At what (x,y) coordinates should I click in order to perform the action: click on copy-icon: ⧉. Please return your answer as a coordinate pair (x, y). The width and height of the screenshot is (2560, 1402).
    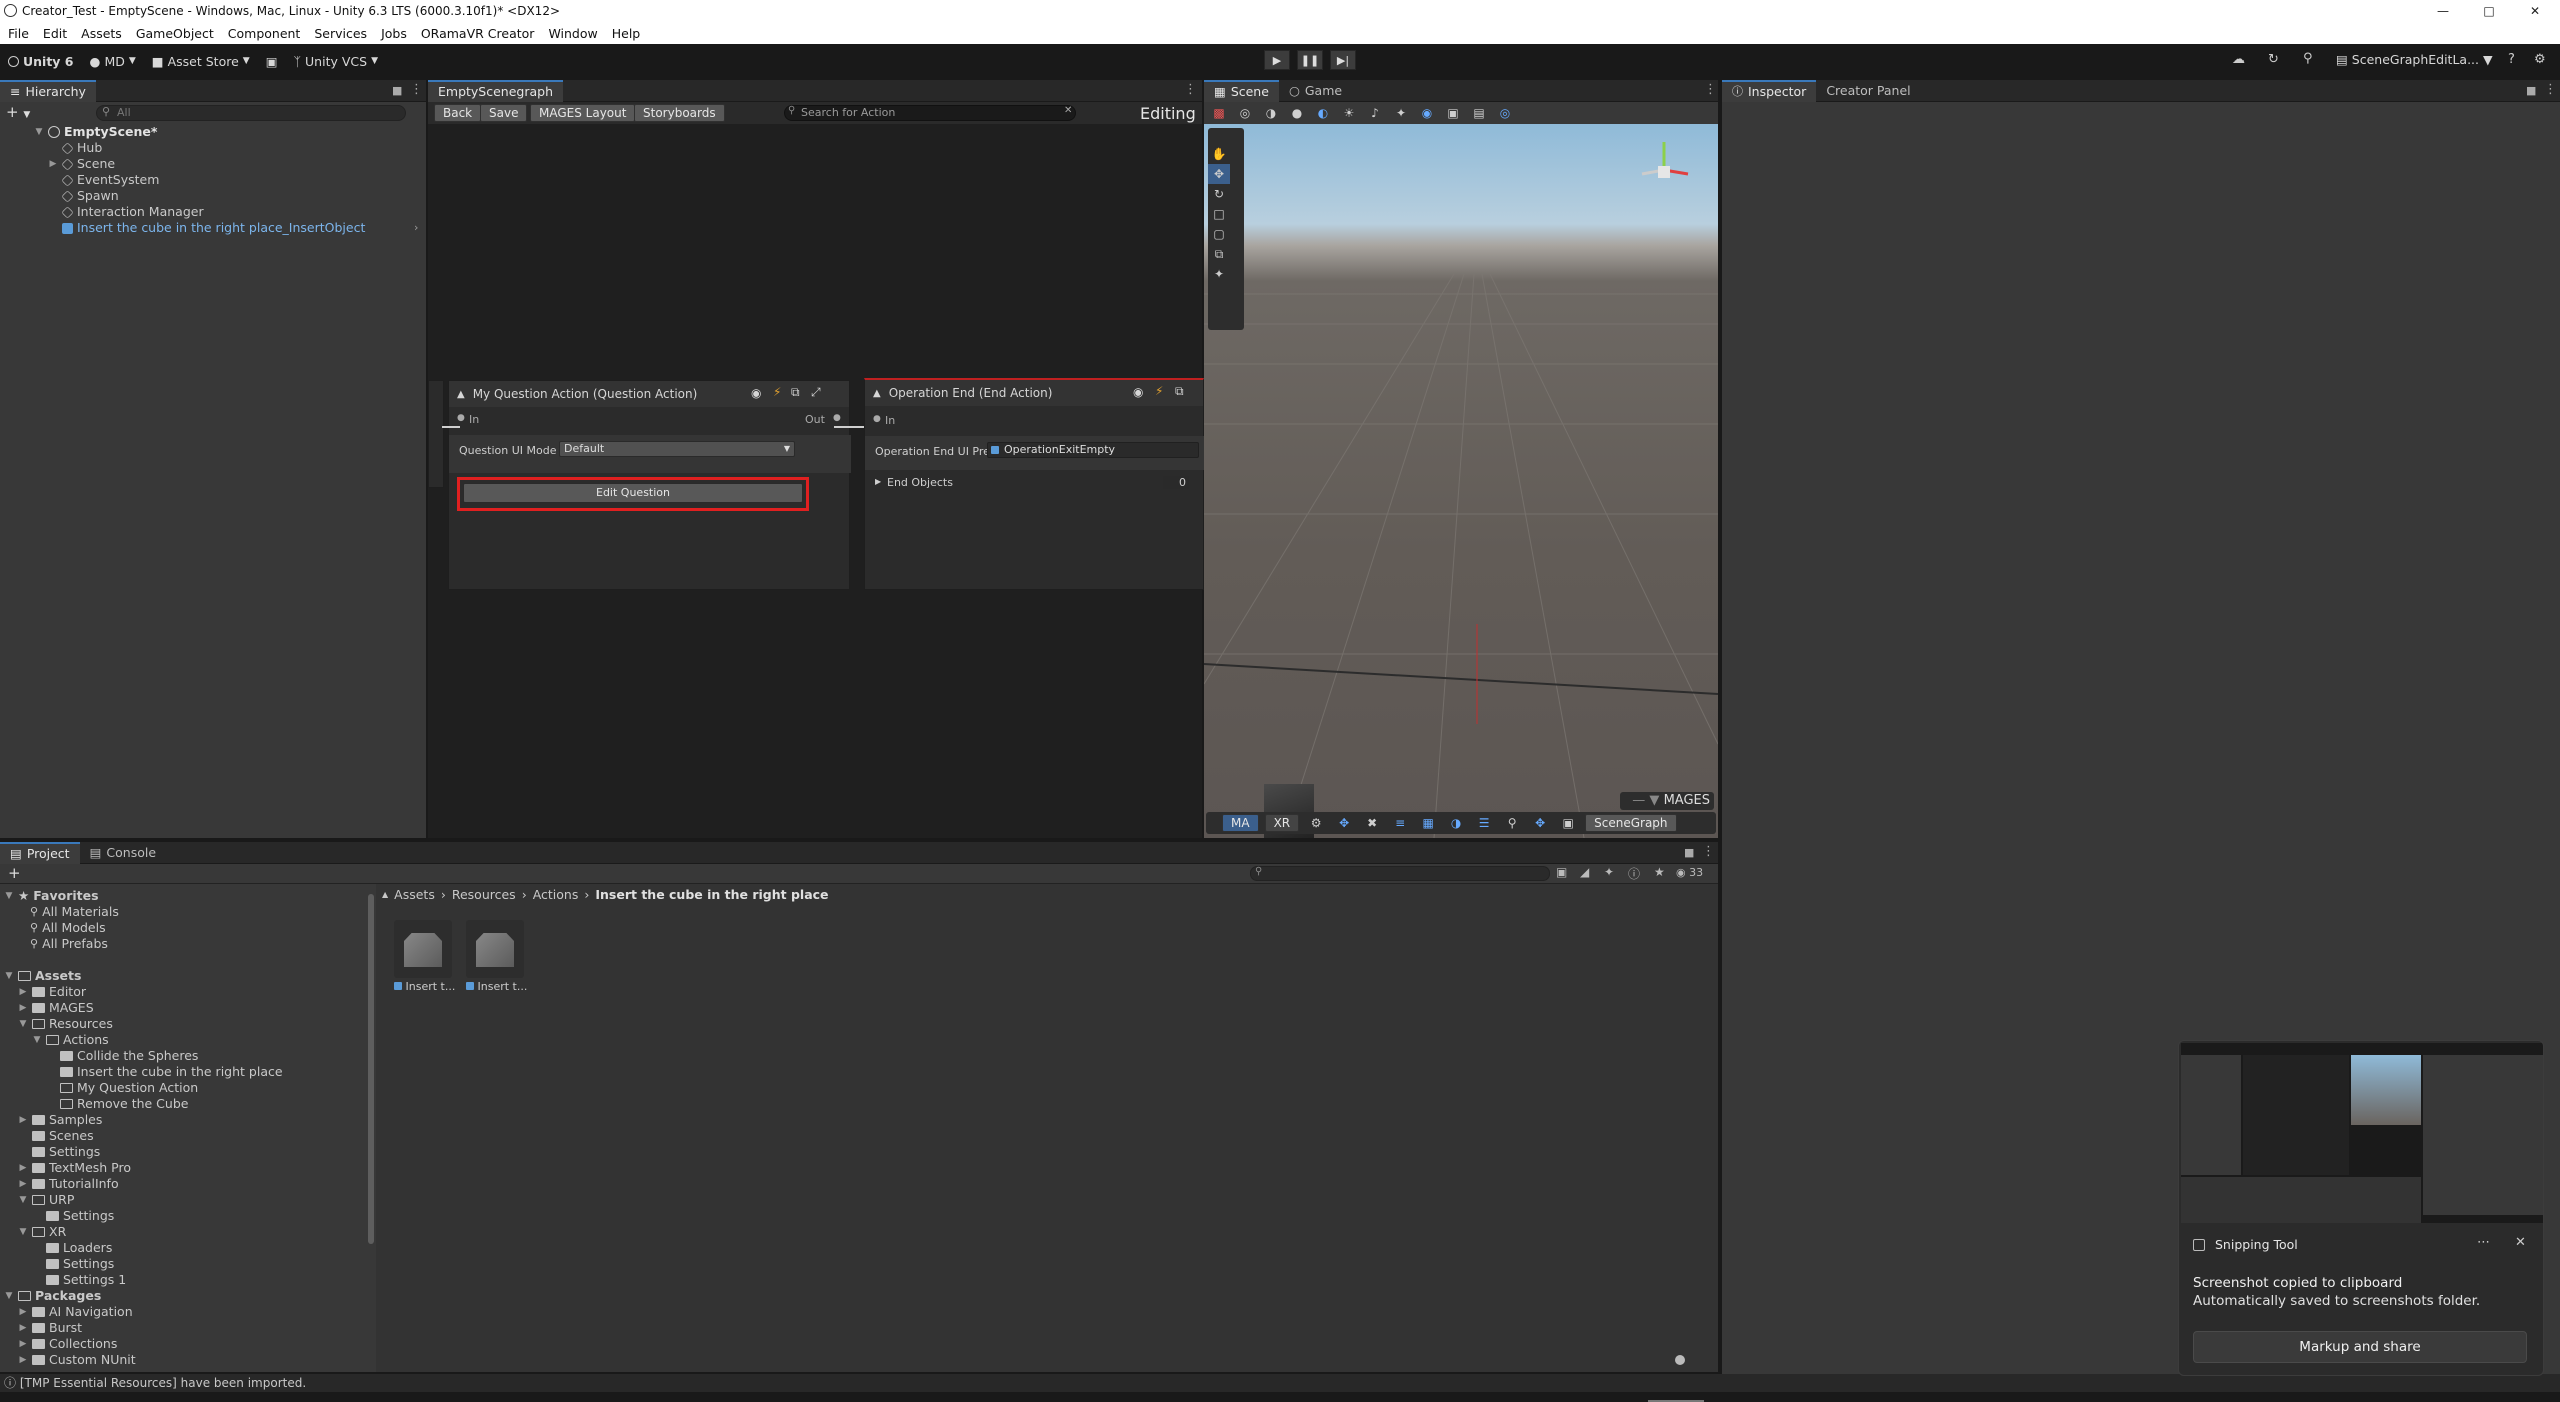
    Looking at the image, I should click on (1179, 391).